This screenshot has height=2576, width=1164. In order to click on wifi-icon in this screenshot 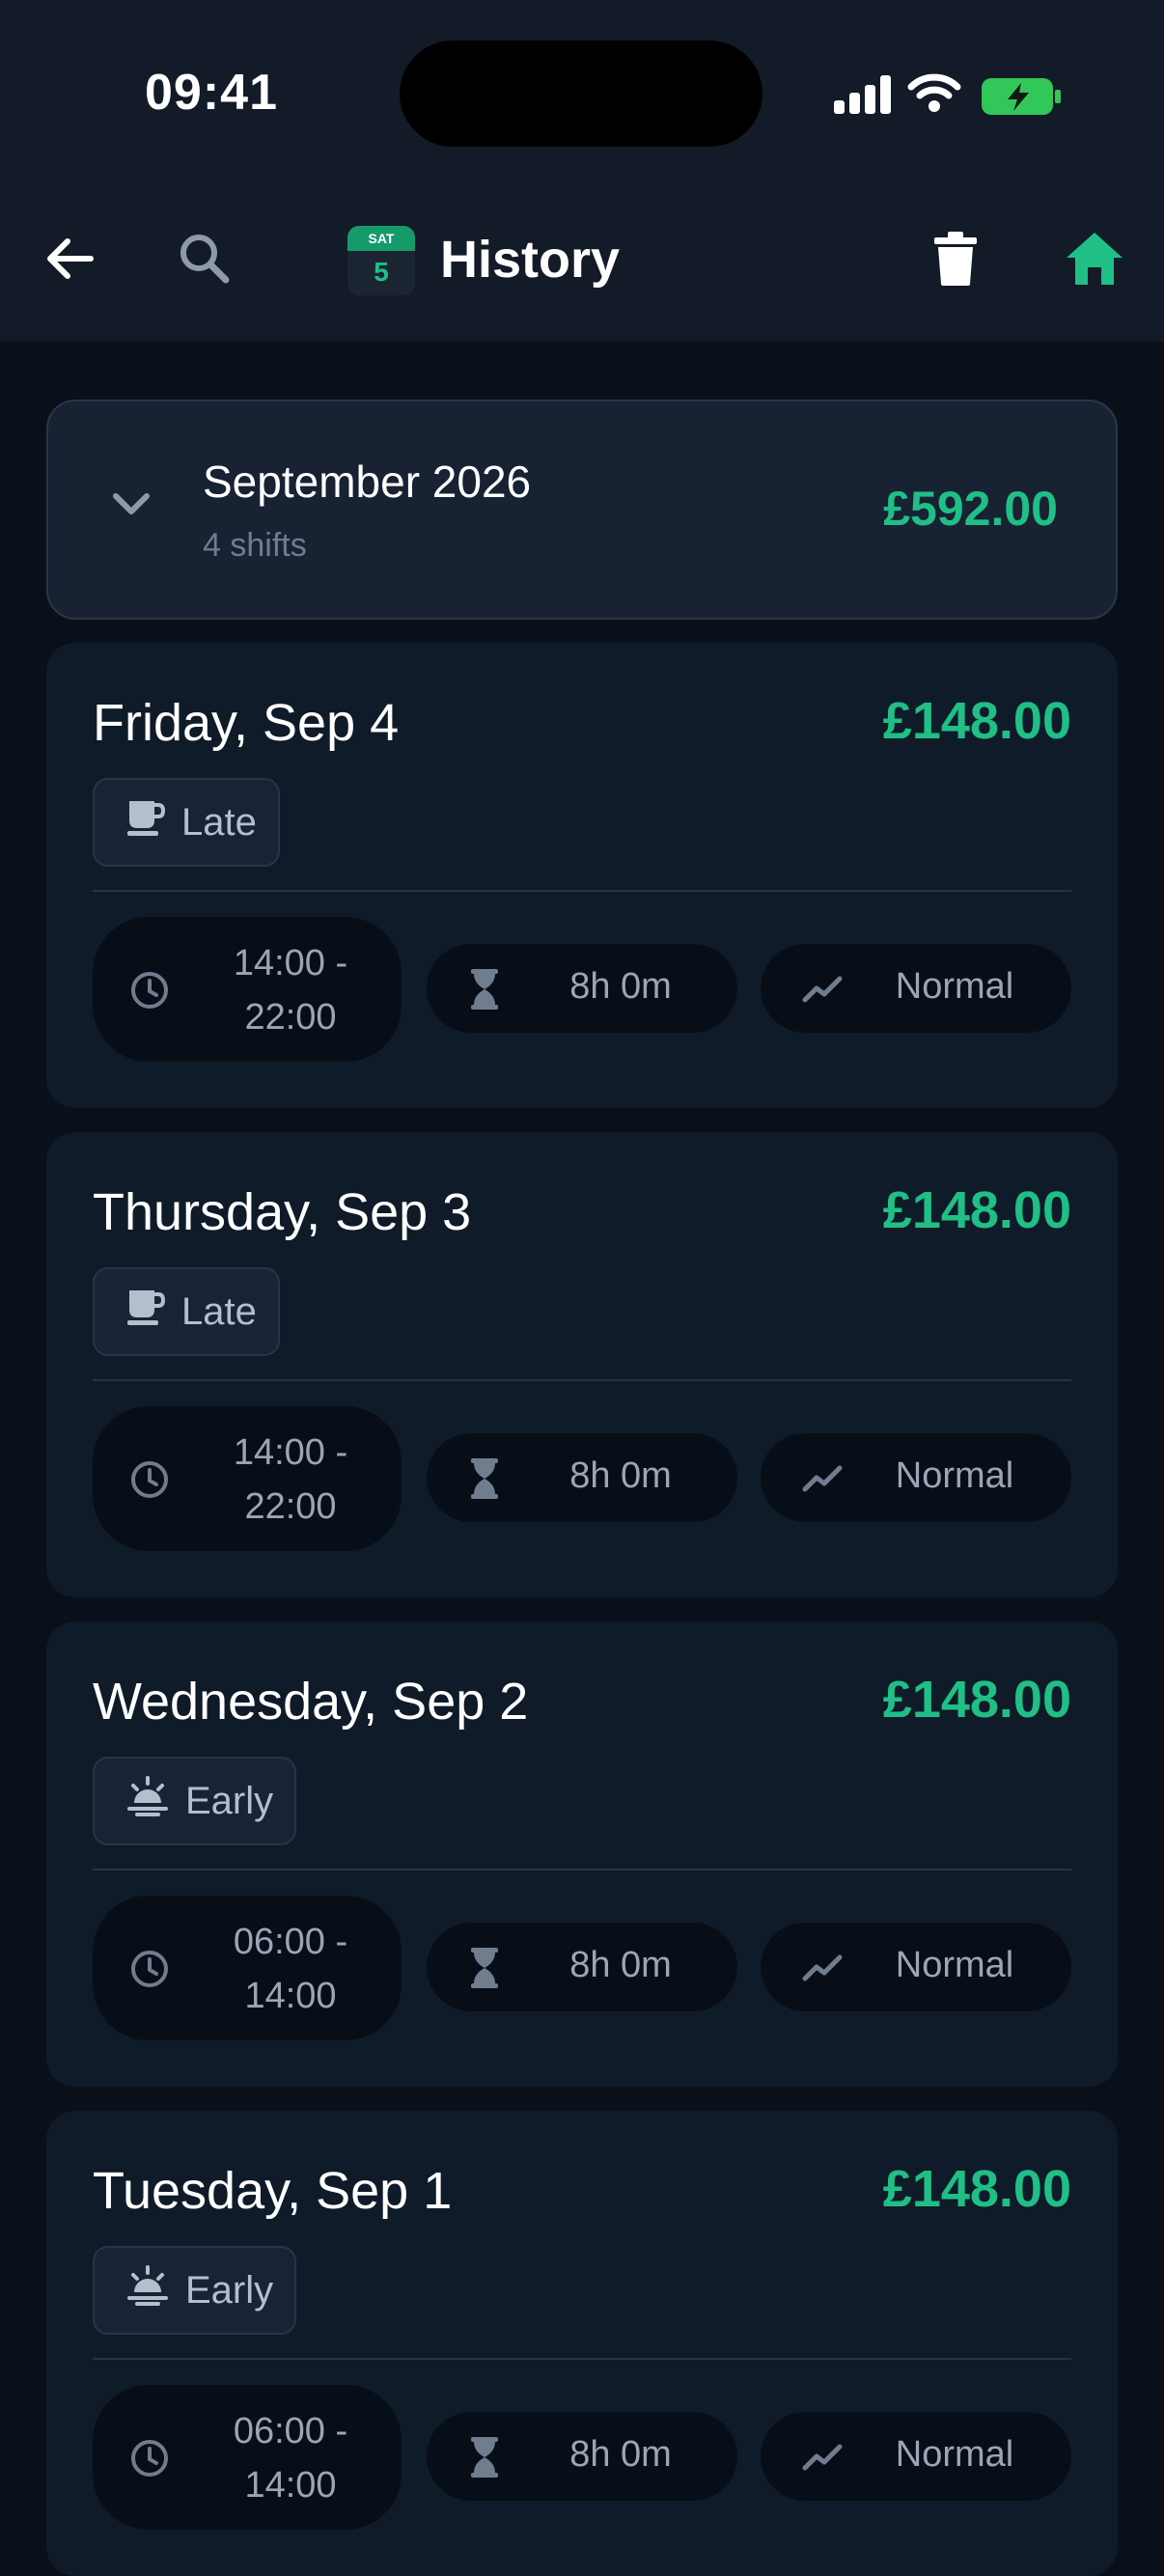, I will do `click(934, 92)`.